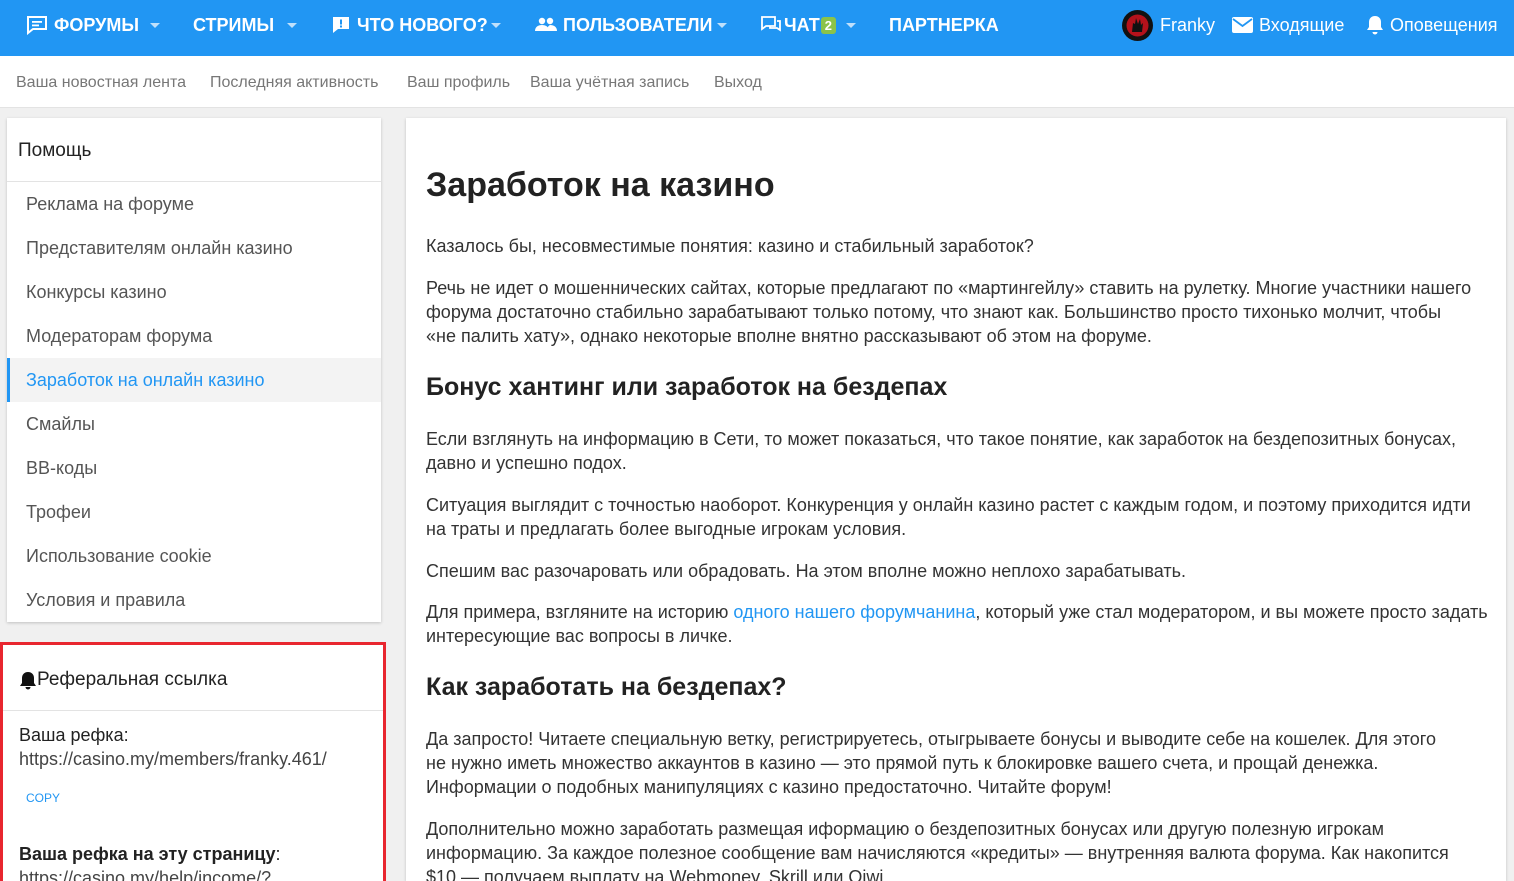  Describe the element at coordinates (173, 759) in the screenshot. I see `your-ref-url: https://casino.my/members/franky.461/` at that location.